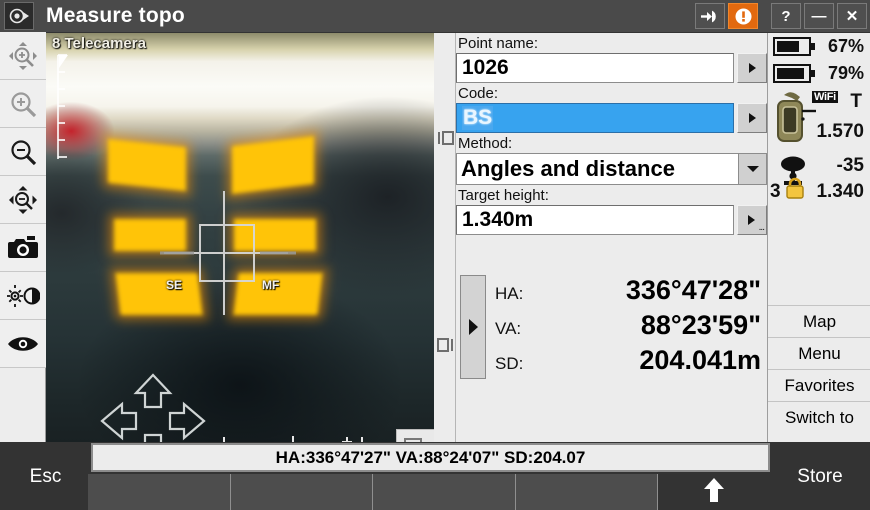 The width and height of the screenshot is (870, 510). Describe the element at coordinates (23, 200) in the screenshot. I see `zoom-pan-out-icon` at that location.